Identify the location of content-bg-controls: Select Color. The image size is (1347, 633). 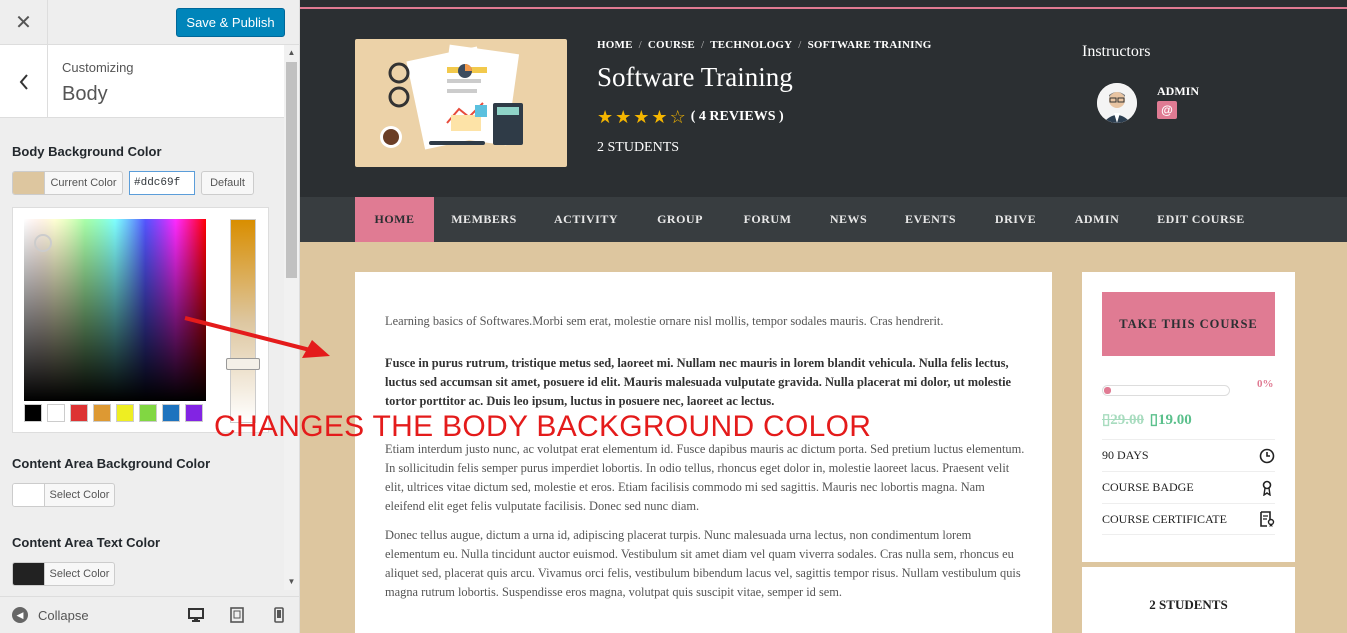
(63, 495).